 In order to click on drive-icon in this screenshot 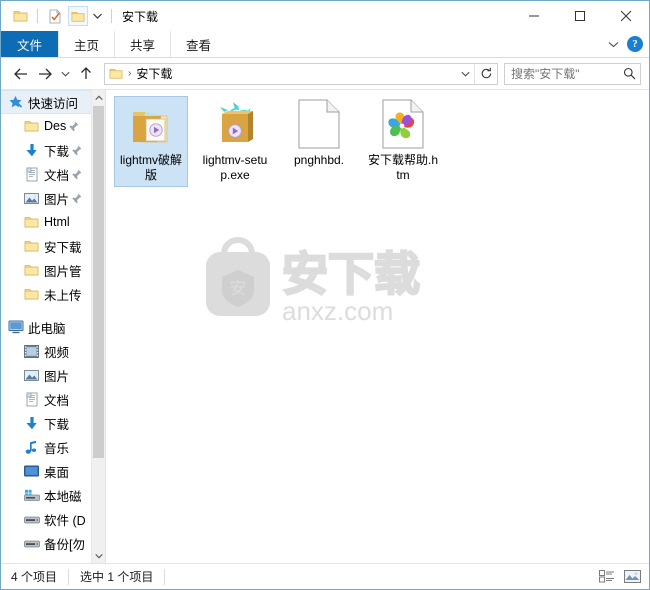, I will do `click(31, 519)`.